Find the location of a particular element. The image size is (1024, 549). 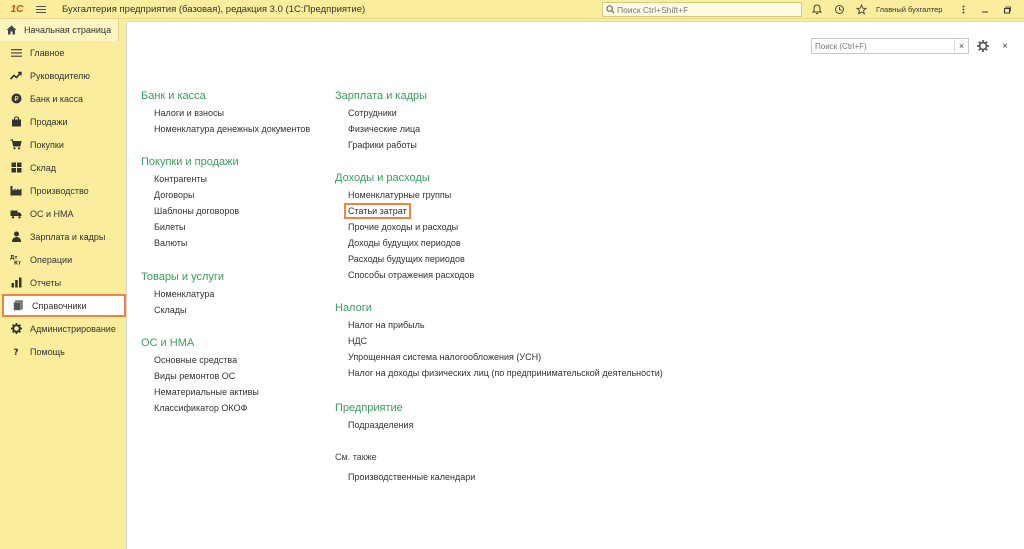

group-title-see-also: См. также is located at coordinates (356, 457).